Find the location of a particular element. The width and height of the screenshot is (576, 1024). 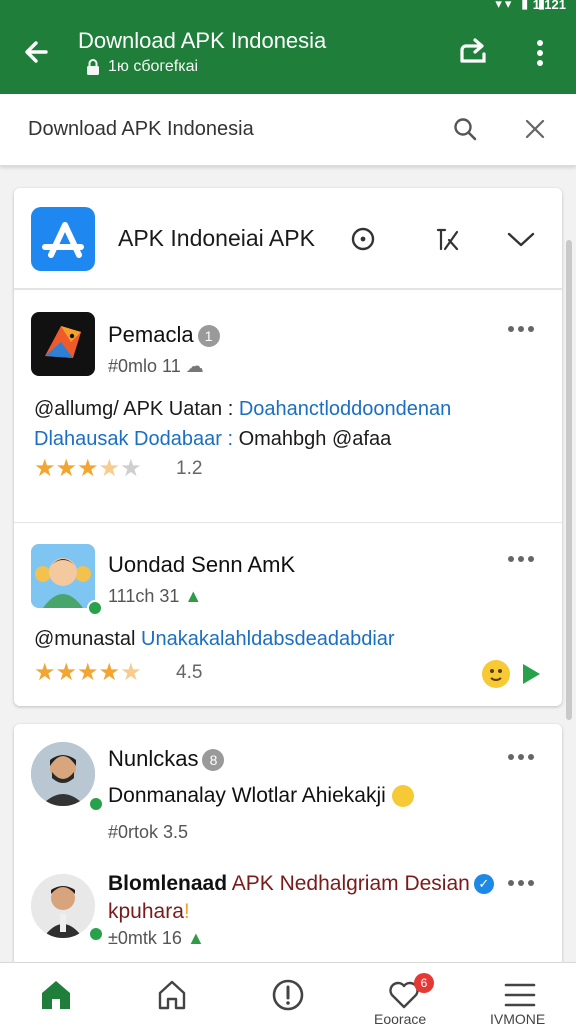

chevron-down-icon is located at coordinates (521, 239).